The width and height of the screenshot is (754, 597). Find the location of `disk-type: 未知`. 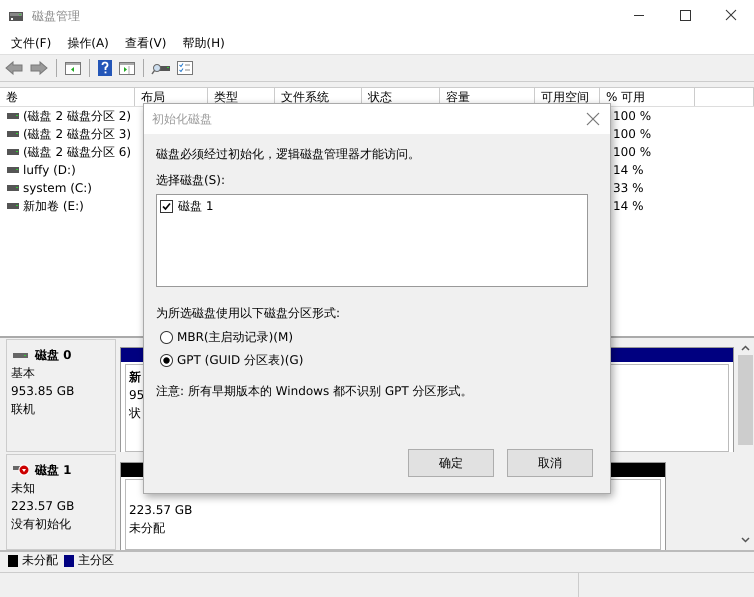

disk-type: 未知 is located at coordinates (23, 488).